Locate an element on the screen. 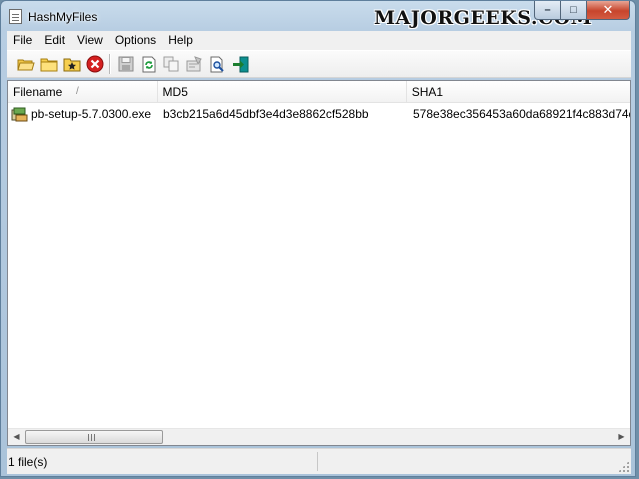 The height and width of the screenshot is (479, 639). cell-md5: b3cb215a6d45dbf3e4d3e8862cf528bb is located at coordinates (266, 114).